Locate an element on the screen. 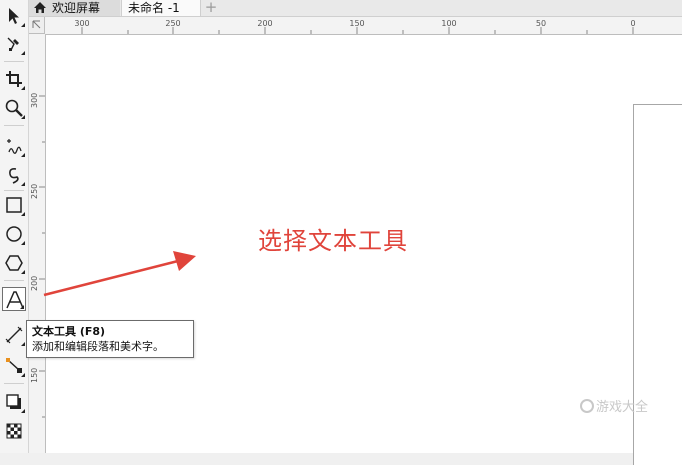  tab-welcome-label: 欢迎屏幕 is located at coordinates (76, 8).